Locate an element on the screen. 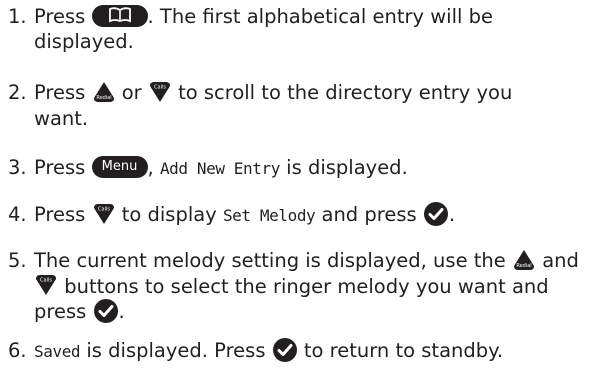  step-or-text: or is located at coordinates (131, 92).